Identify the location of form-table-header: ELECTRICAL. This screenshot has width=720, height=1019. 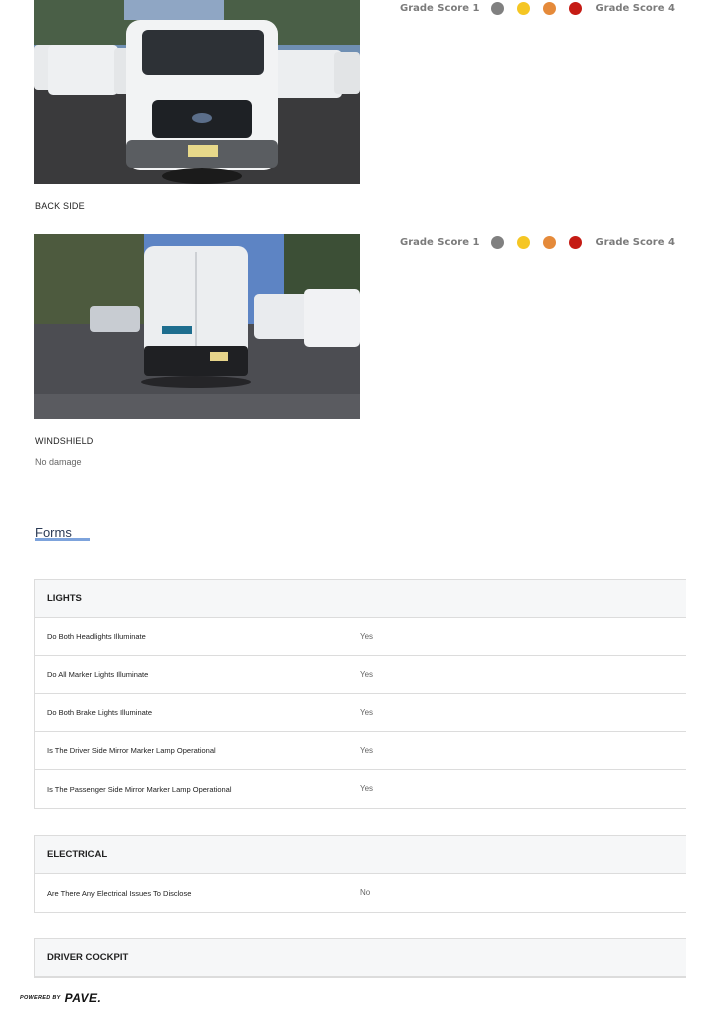
(360, 855).